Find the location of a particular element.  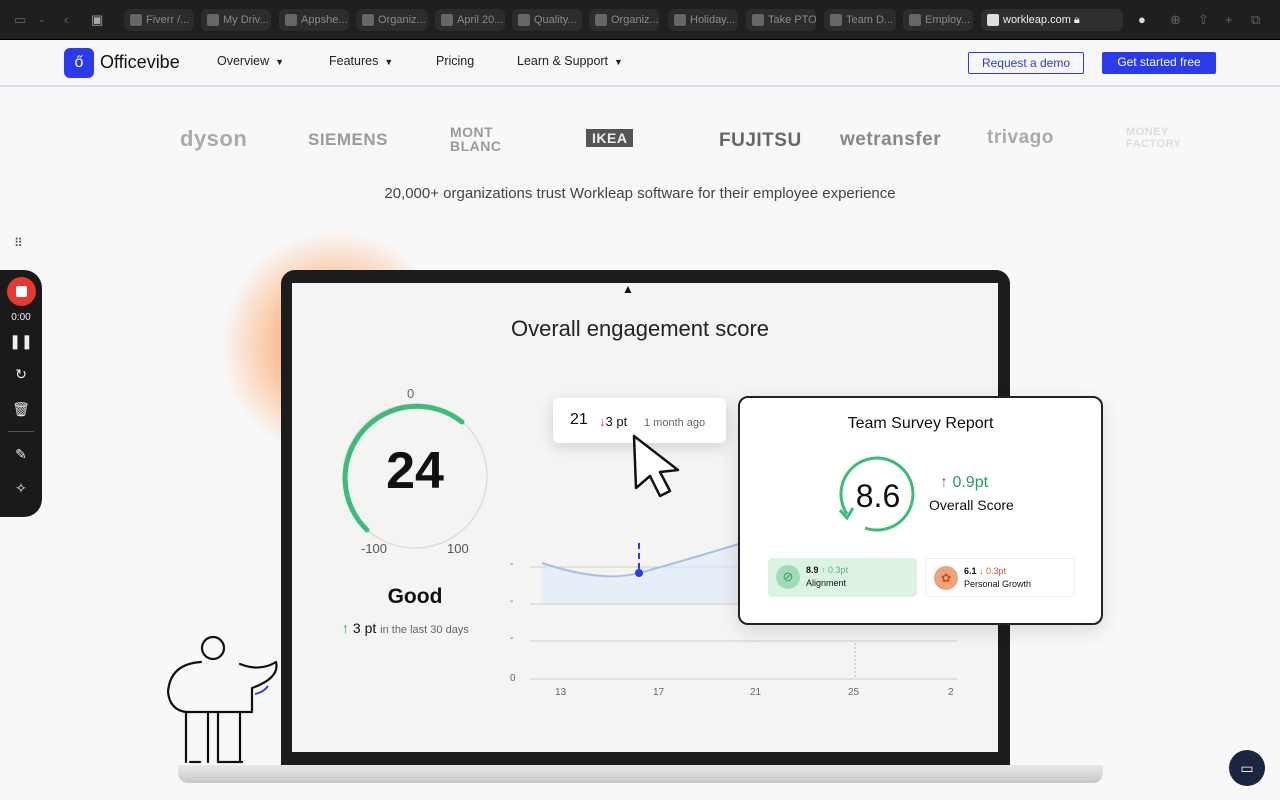

nav-overview: Overview ▼ is located at coordinates (250, 61).